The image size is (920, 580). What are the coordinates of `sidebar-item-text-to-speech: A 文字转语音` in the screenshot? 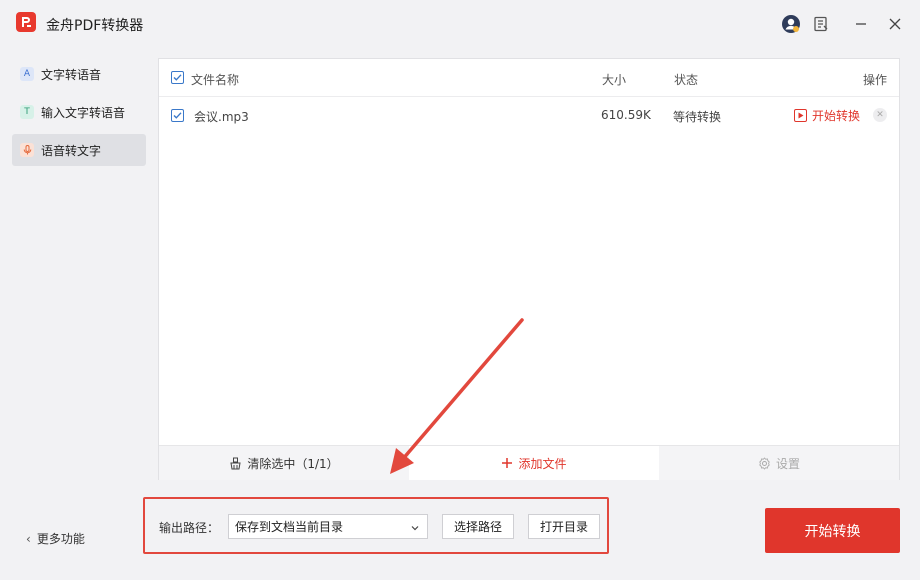 It's located at (79, 74).